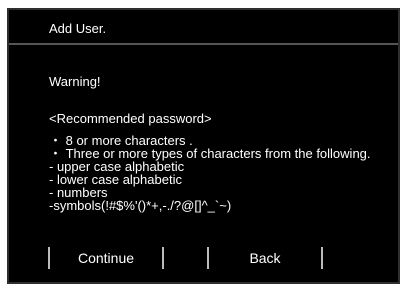 The image size is (409, 292). Describe the element at coordinates (203, 27) in the screenshot. I see `title-bar: Add User.` at that location.